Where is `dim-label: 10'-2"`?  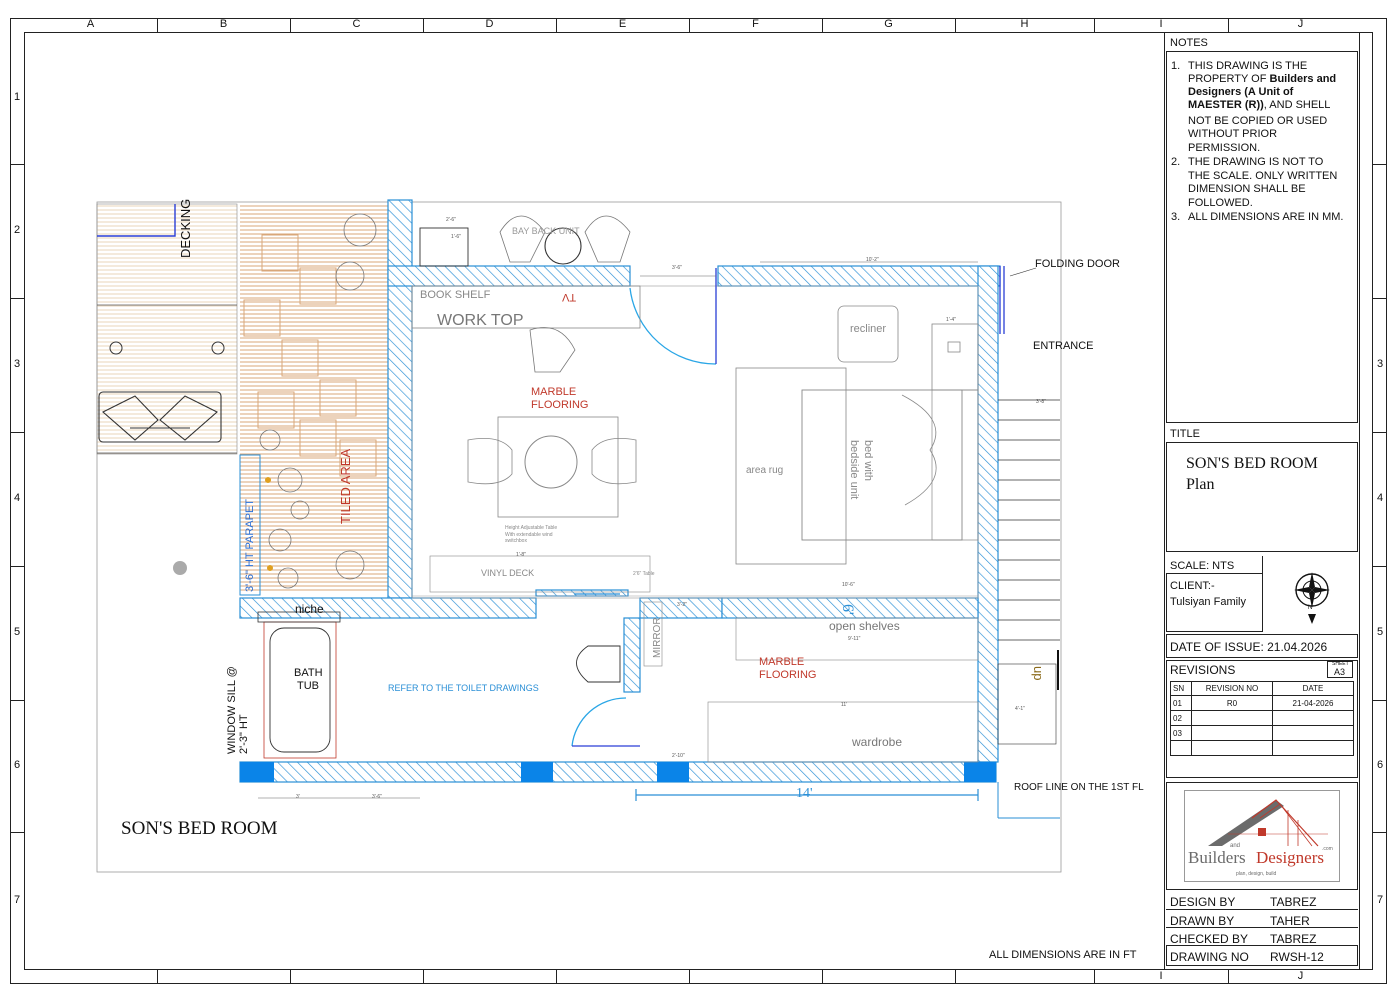
dim-label: 10'-2" is located at coordinates (872, 260).